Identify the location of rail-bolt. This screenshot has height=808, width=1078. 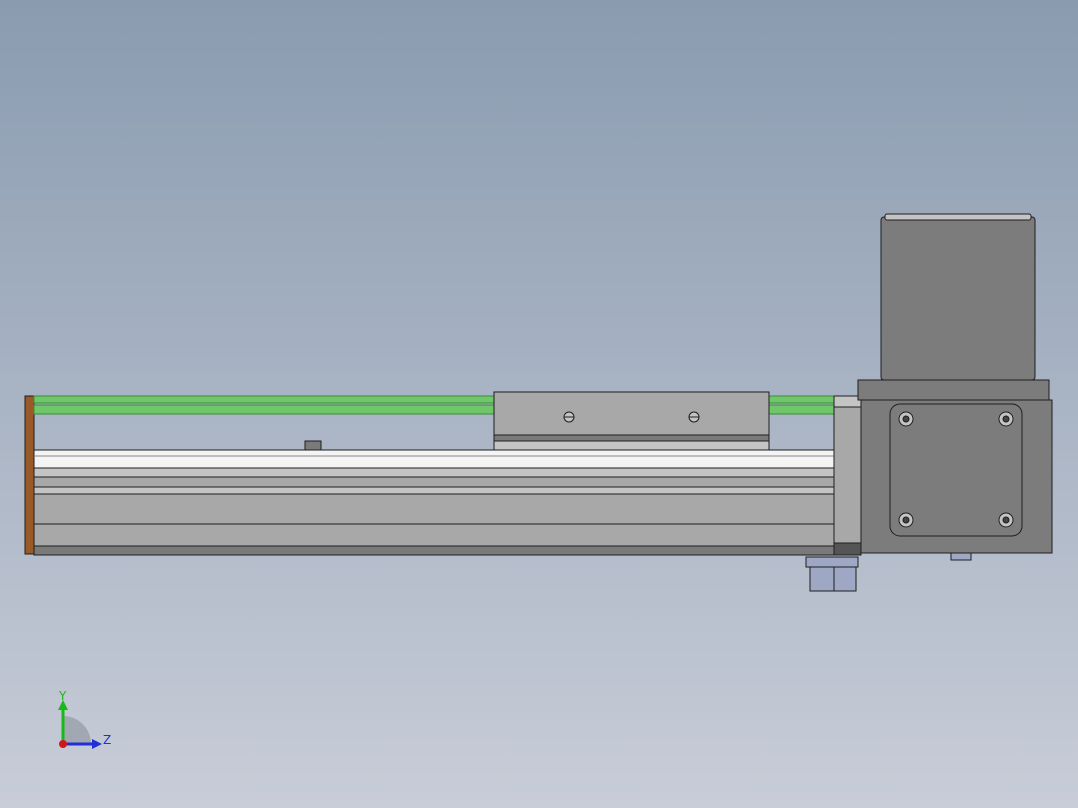
(313, 445).